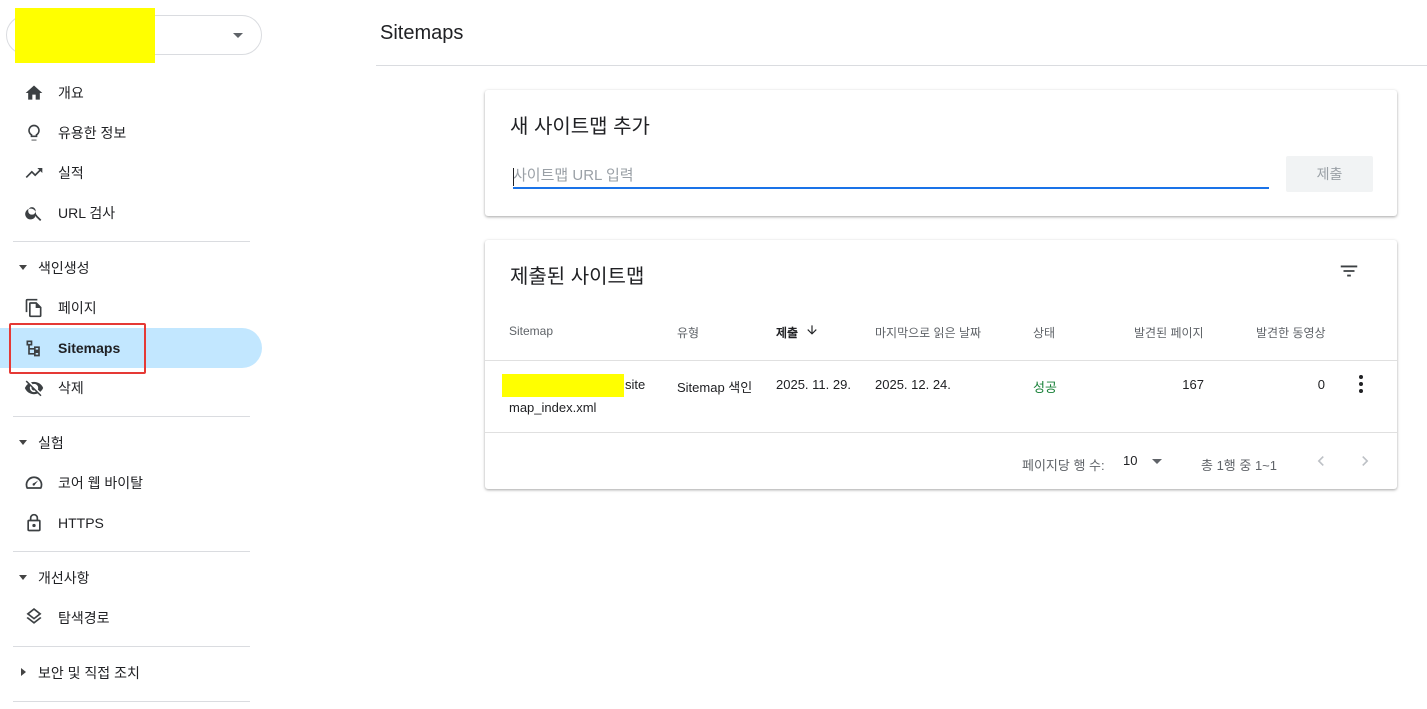 Image resolution: width=1427 pixels, height=709 pixels. What do you see at coordinates (131, 348) in the screenshot?
I see `sidebar-item-sitemaps: Sitemaps` at bounding box center [131, 348].